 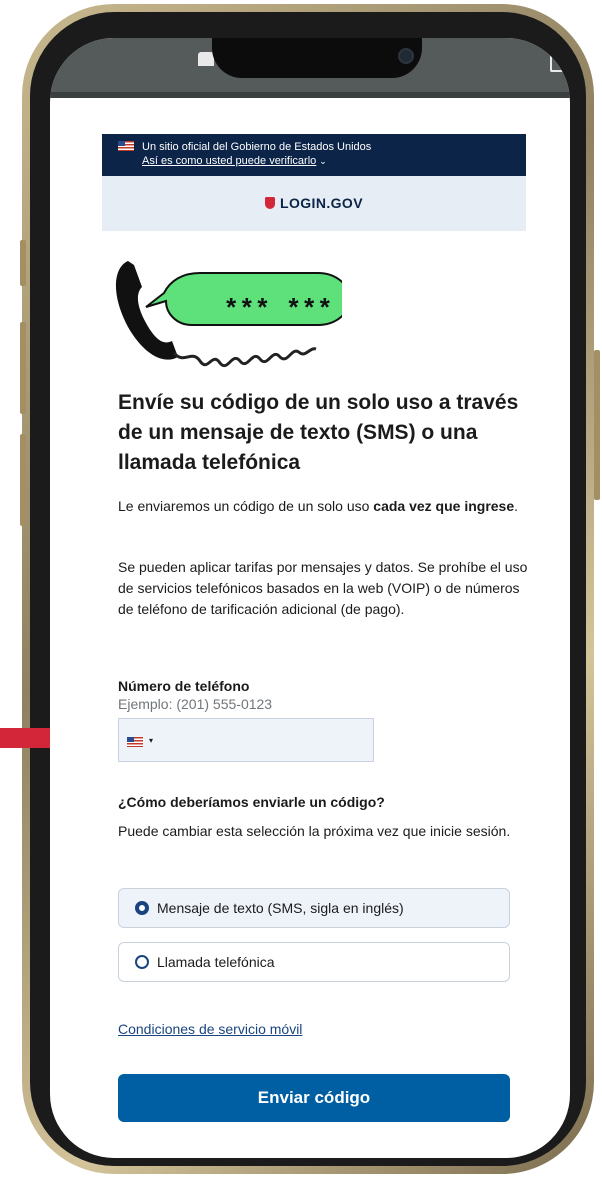 What do you see at coordinates (406, 56) in the screenshot?
I see `front-camera-icon` at bounding box center [406, 56].